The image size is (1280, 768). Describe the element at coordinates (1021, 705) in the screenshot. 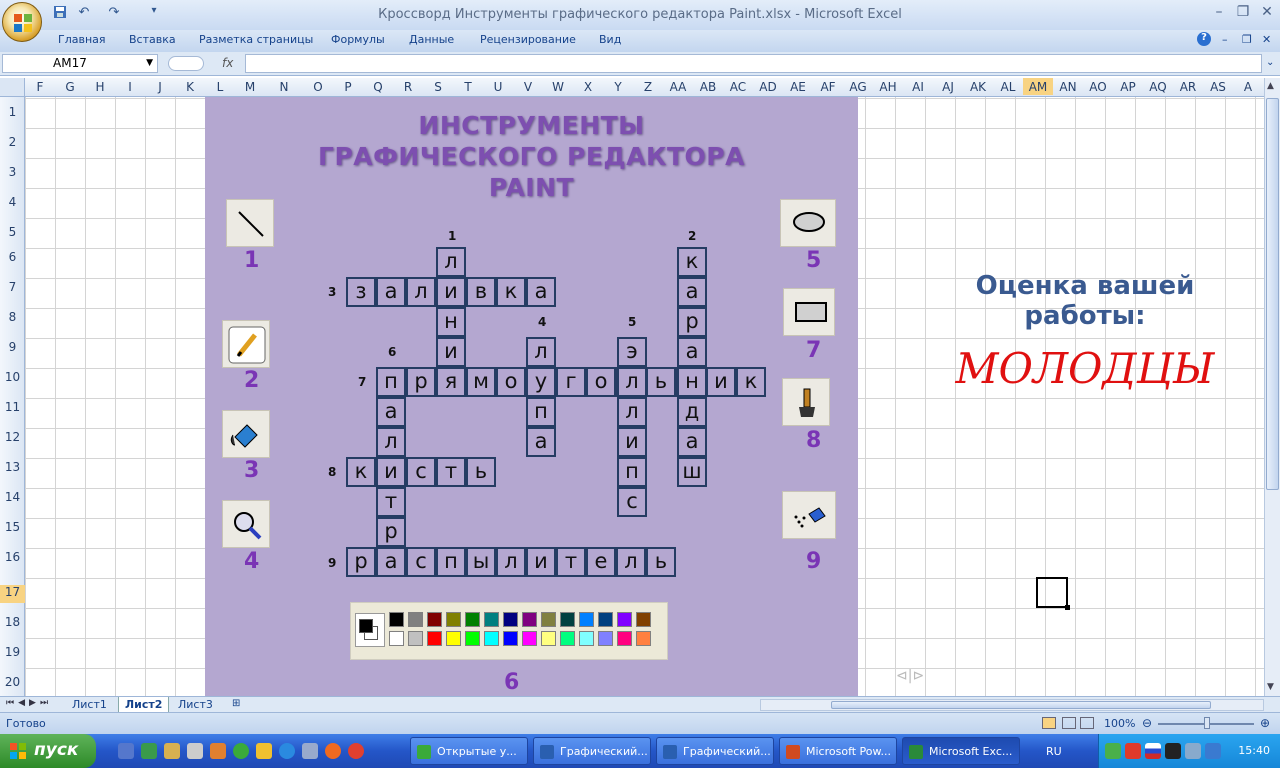

I see `horizontal-scroll-thumb` at that location.